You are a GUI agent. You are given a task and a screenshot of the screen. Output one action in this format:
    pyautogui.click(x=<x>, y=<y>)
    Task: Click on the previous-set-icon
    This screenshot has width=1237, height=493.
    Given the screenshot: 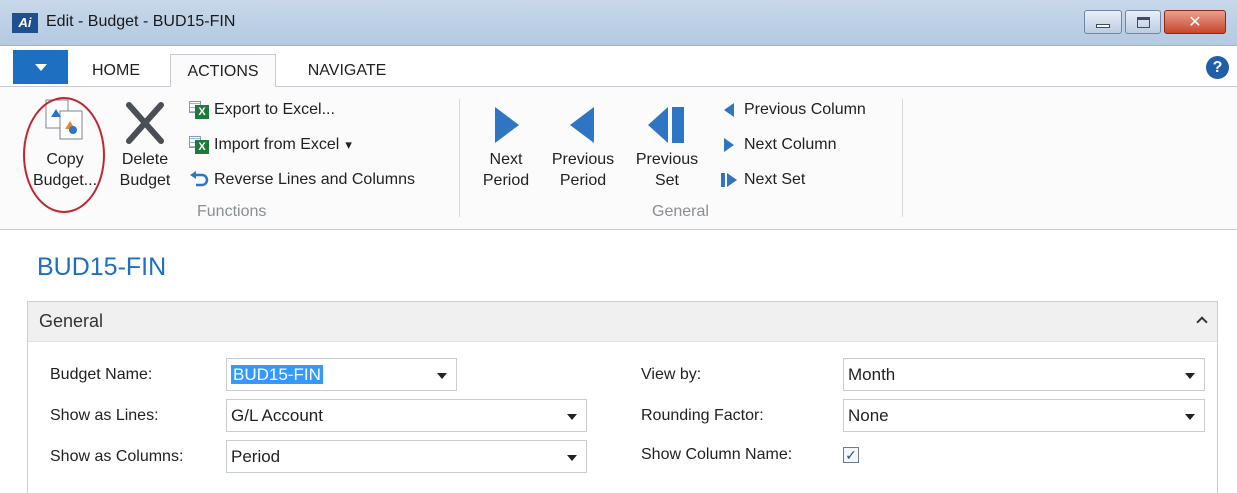 What is the action you would take?
    pyautogui.click(x=667, y=121)
    